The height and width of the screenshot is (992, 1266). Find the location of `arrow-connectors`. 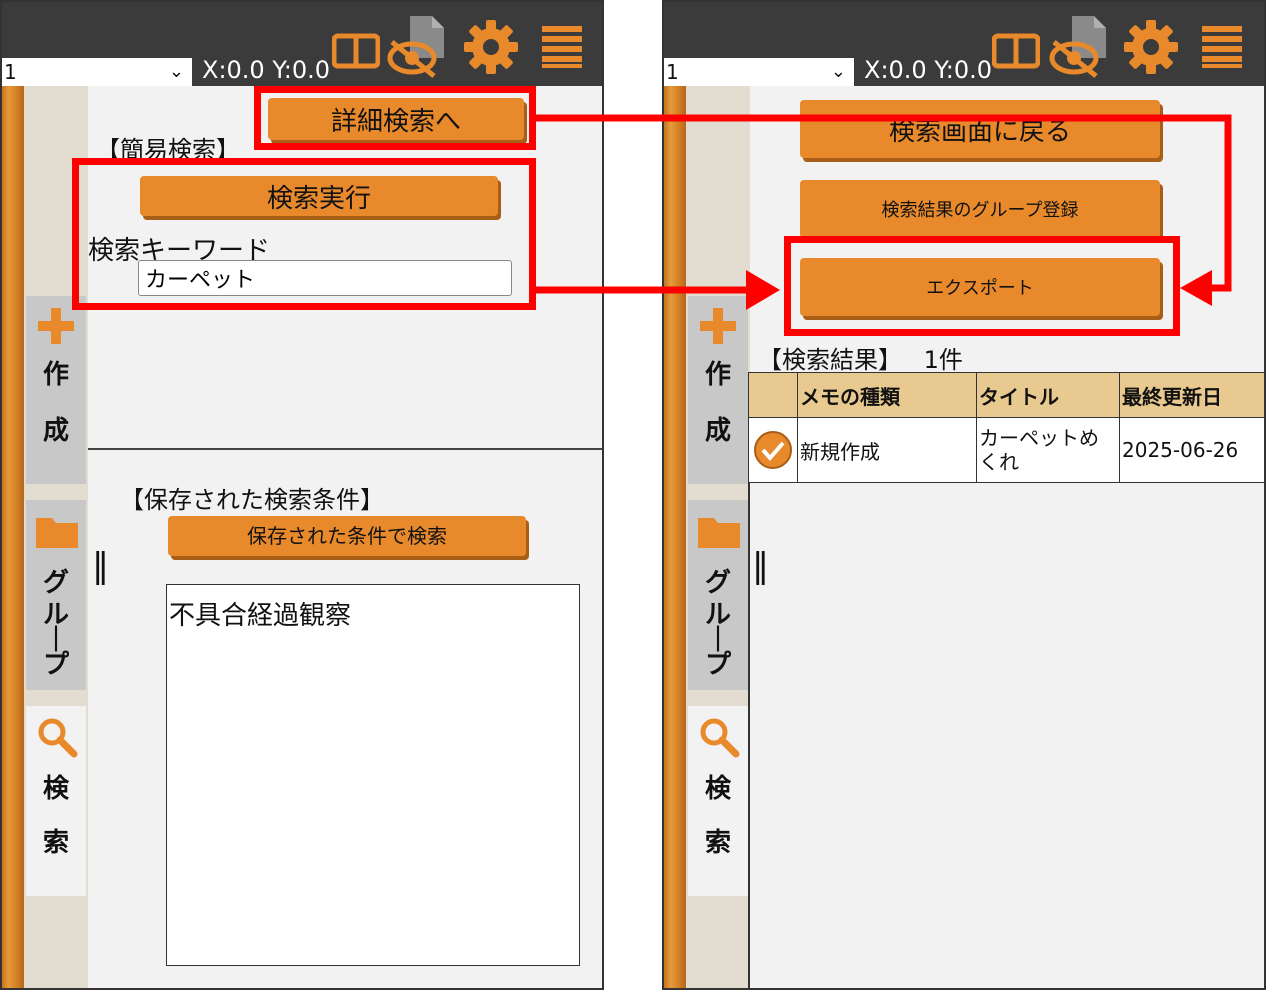

arrow-connectors is located at coordinates (884, 212).